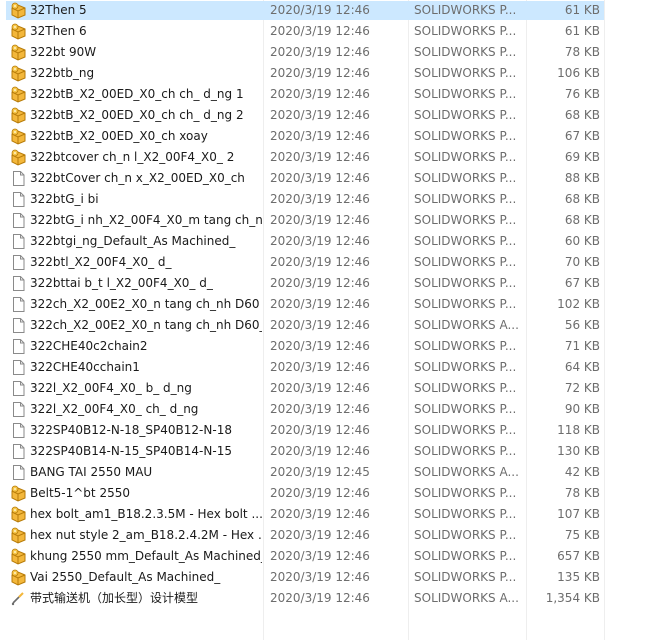 The image size is (669, 640). What do you see at coordinates (582, 241) in the screenshot?
I see `file-size: 60 KB` at bounding box center [582, 241].